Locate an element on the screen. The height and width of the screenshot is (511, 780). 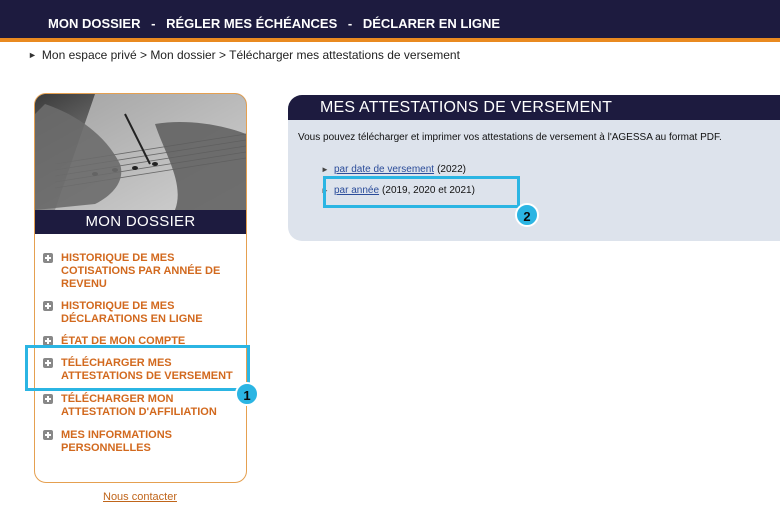
sidebar-item-informations-personnelles: MES INFORMATIONS PERSONNELLES is located at coordinates (143, 442).